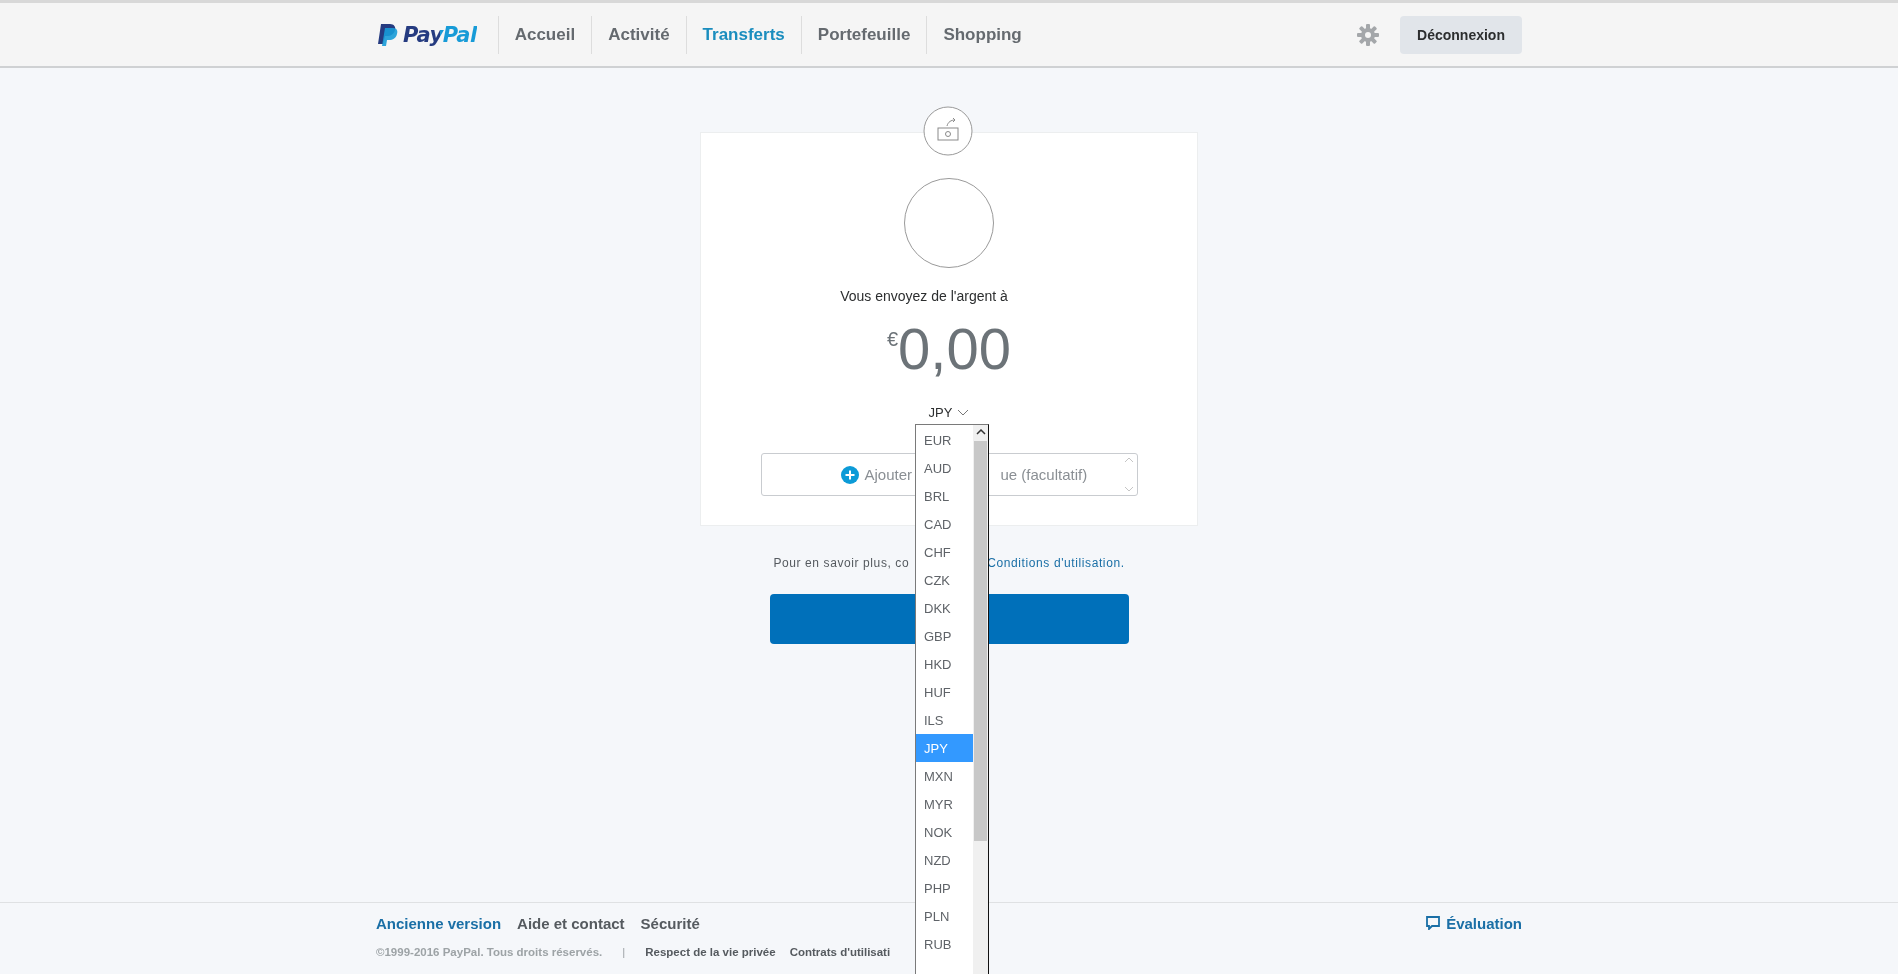 This screenshot has height=974, width=1898. I want to click on terms-text: Pour en savoir plus, co, so click(841, 563).